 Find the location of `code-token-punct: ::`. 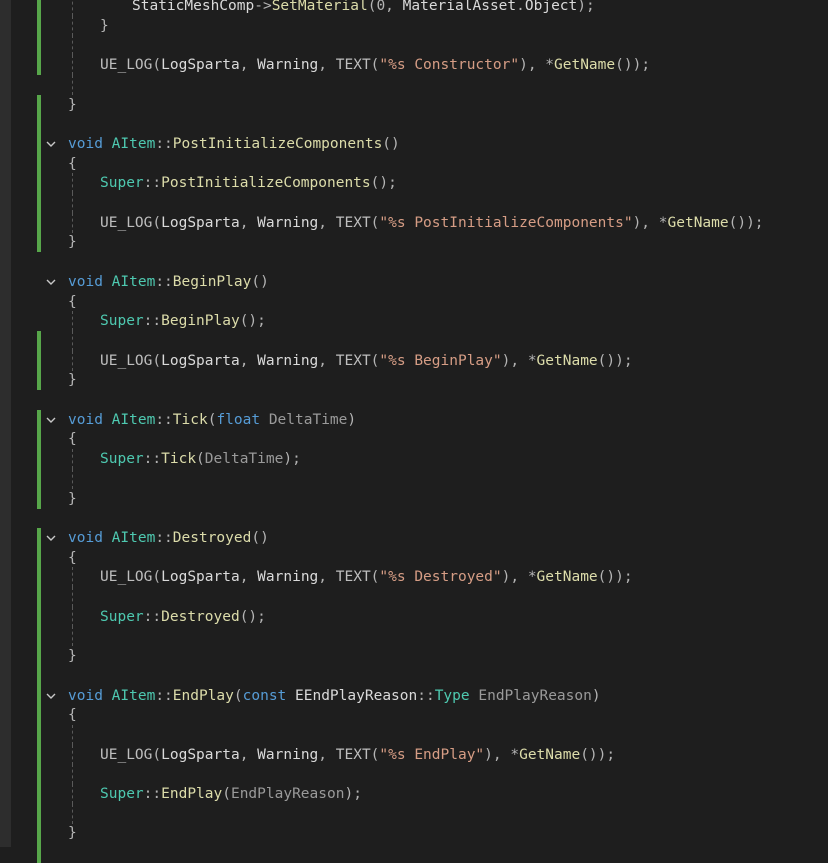

code-token-punct: :: is located at coordinates (164, 695).